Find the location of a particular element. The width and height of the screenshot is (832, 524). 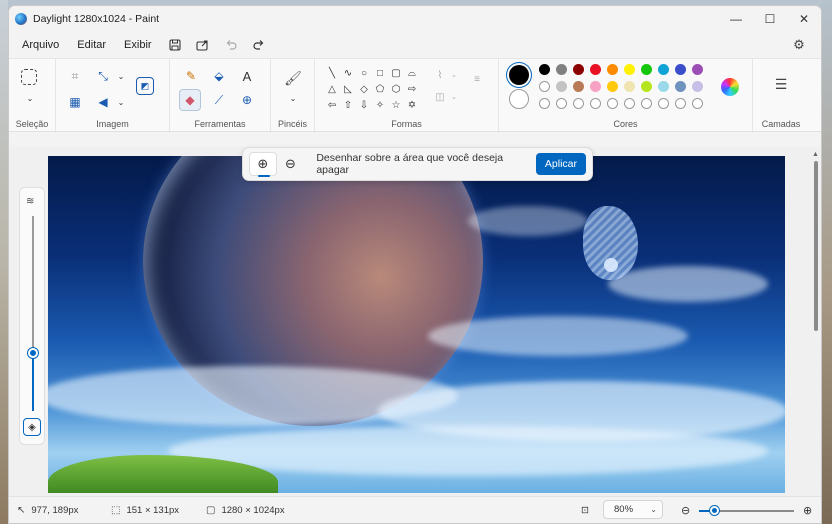

curve-shape-icon: ∿ is located at coordinates (348, 74).